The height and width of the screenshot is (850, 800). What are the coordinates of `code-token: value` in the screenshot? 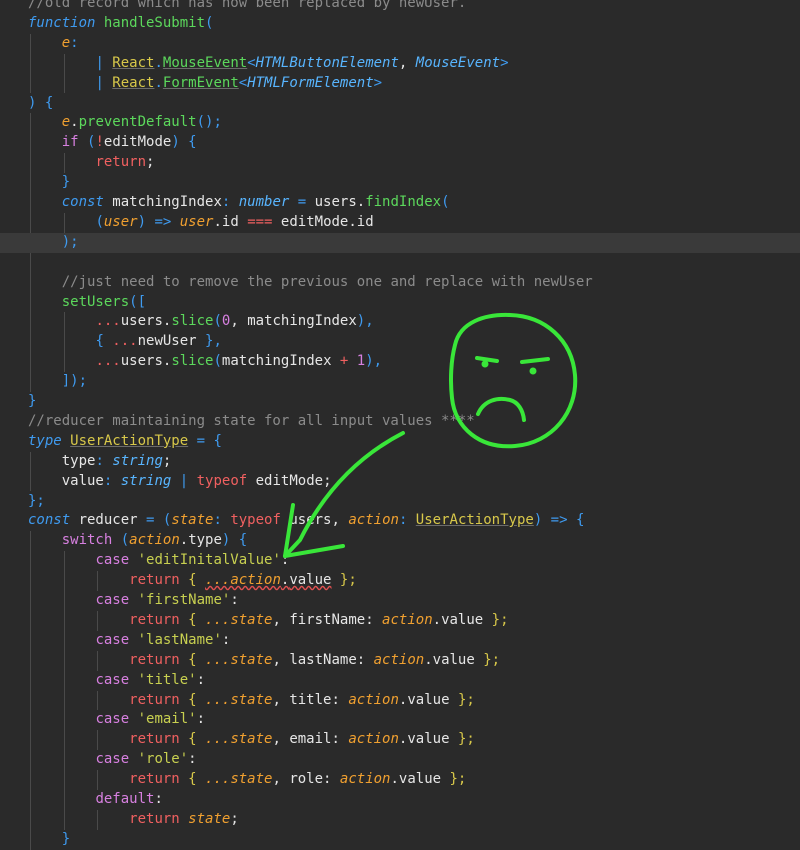 It's located at (453, 659).